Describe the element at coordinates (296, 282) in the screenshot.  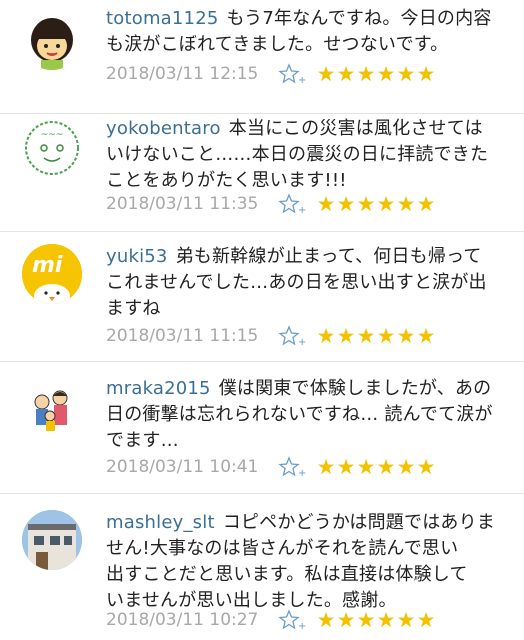
I see `comment-text-line: これませんでした…あの日を思い出すと涙が出` at that location.